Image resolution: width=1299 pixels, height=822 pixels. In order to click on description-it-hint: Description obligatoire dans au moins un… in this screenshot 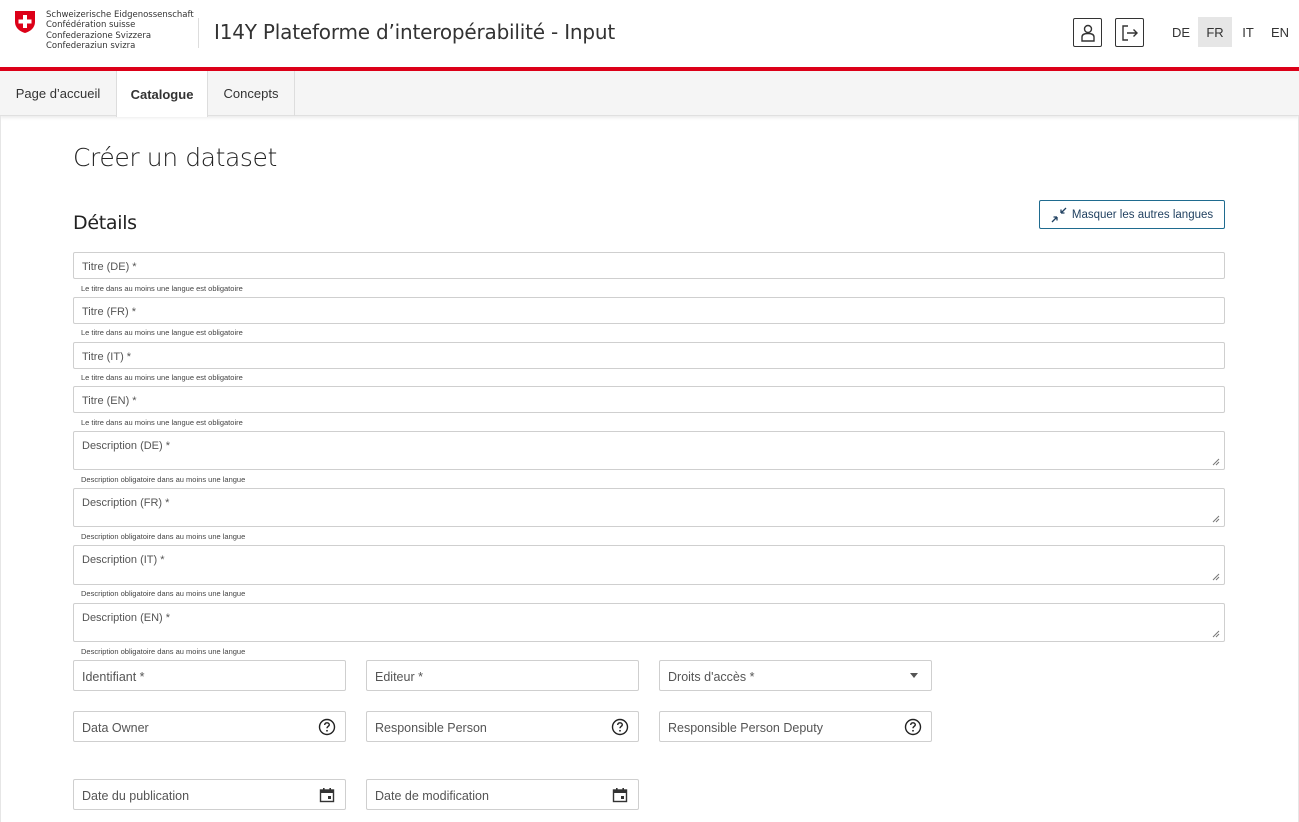, I will do `click(163, 593)`.